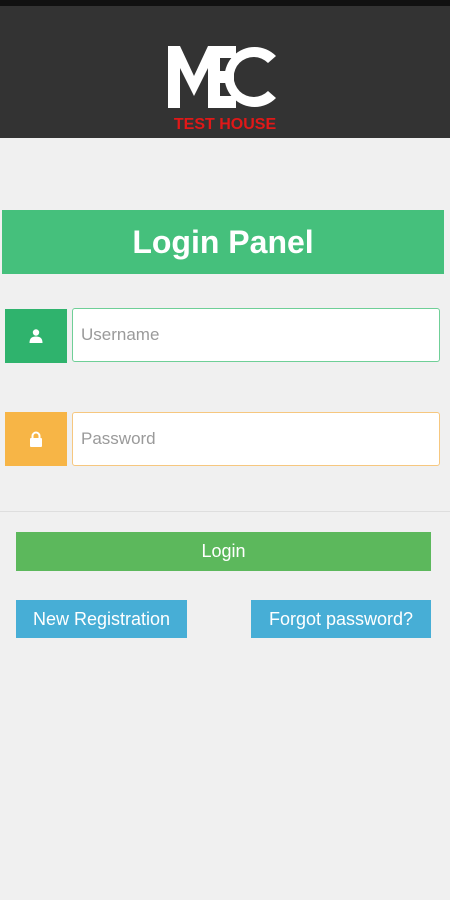 This screenshot has width=450, height=900. I want to click on password-input, so click(256, 439).